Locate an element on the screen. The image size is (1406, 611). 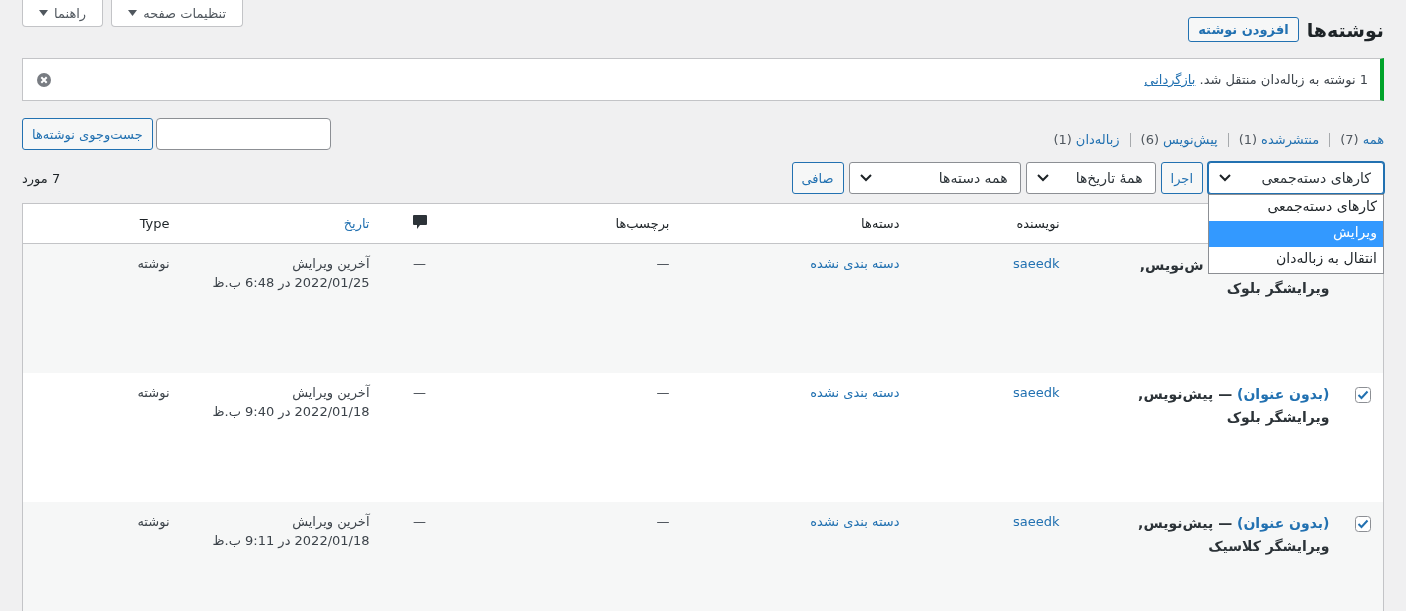
dropdown-option: انتقال به زباله‌دان is located at coordinates (1296, 260).